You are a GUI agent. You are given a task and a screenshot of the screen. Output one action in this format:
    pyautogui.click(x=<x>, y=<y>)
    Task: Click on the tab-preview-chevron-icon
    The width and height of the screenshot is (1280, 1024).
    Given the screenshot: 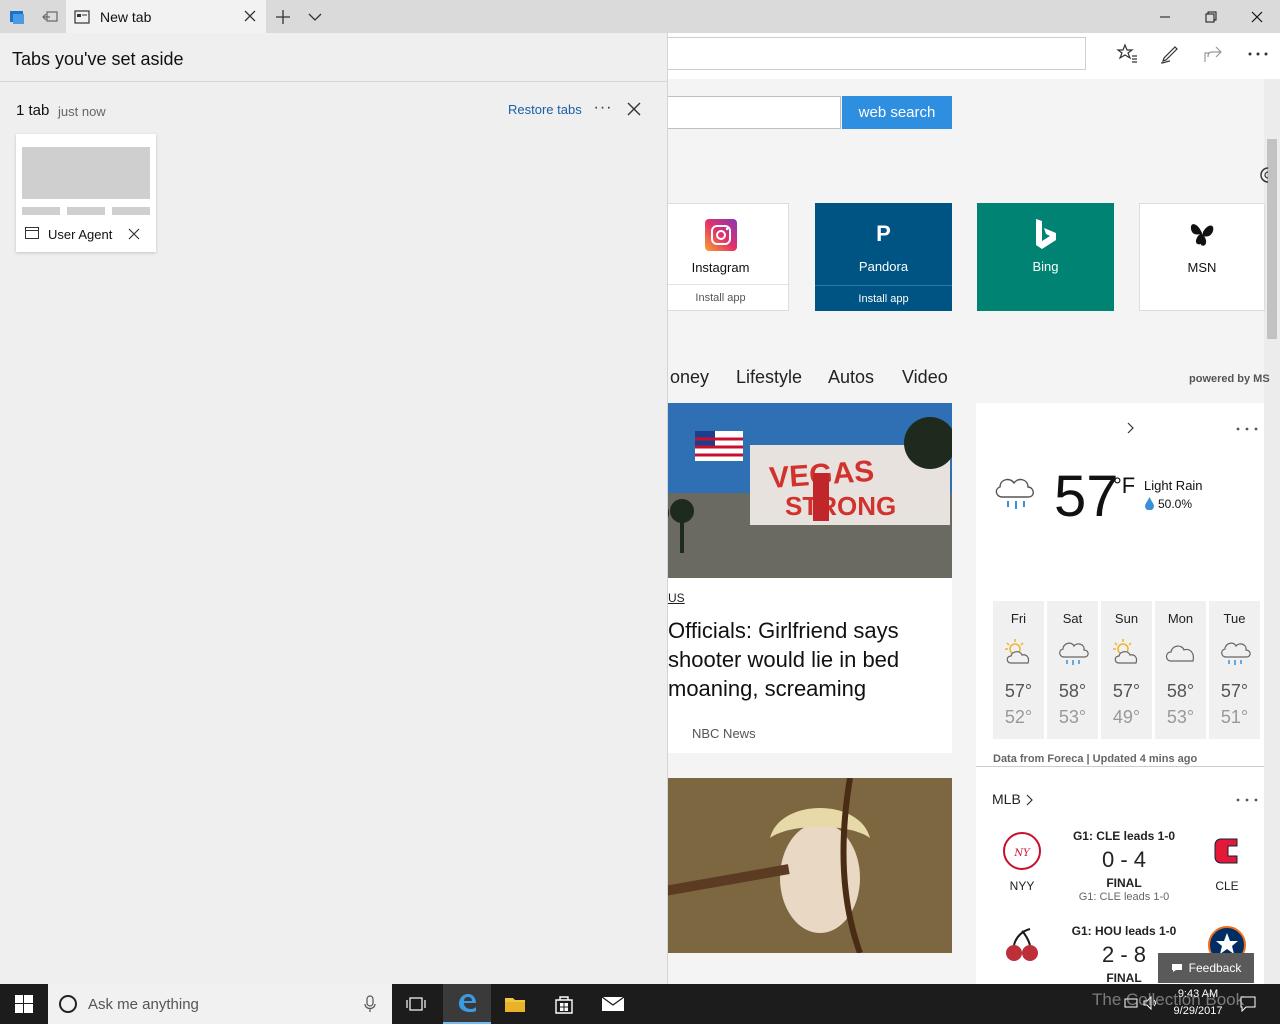 What is the action you would take?
    pyautogui.click(x=315, y=16)
    